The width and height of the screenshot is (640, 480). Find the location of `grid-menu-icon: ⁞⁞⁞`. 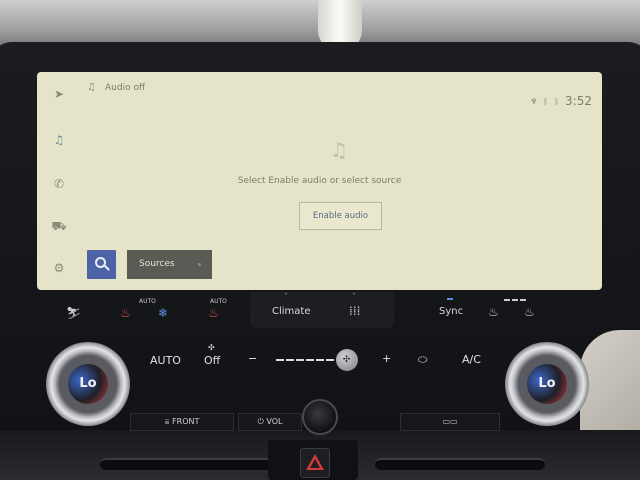

grid-menu-icon: ⁞⁞⁞ is located at coordinates (354, 311).